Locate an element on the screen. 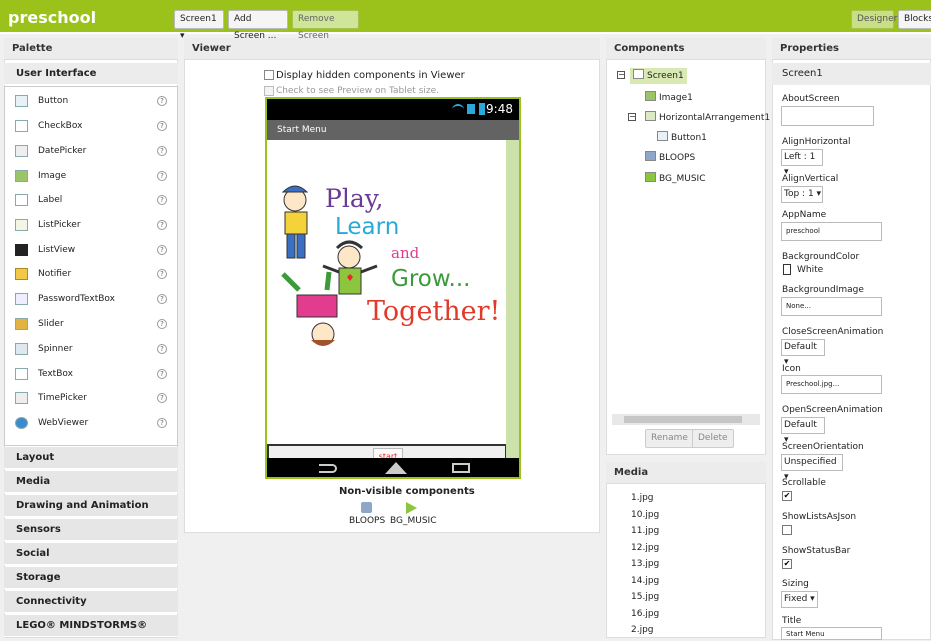 This screenshot has height=641, width=931. tree-item-horizontalarrangement1: HorizontalArrangement1 is located at coordinates (707, 118).